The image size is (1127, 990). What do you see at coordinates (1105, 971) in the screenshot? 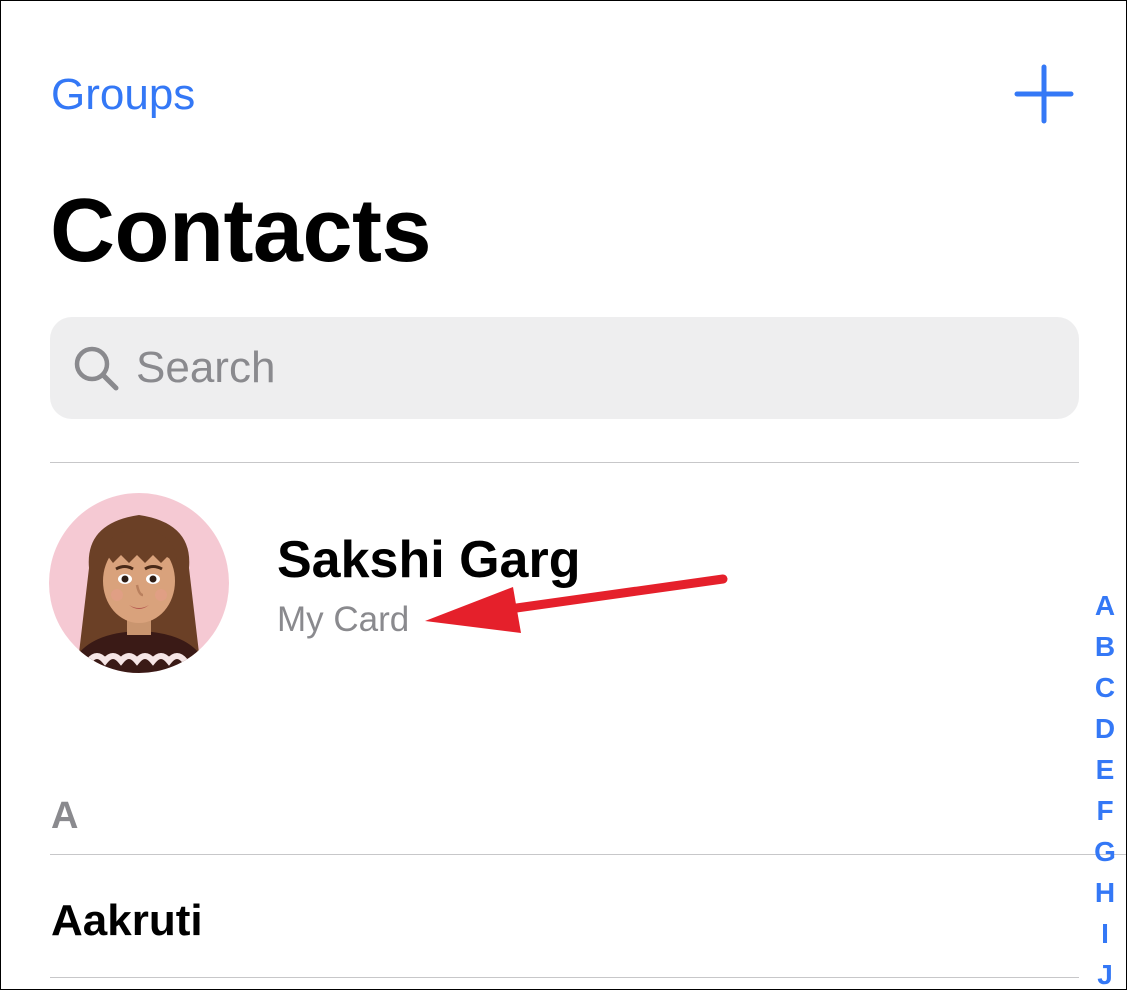
I see `index-letter-j: J` at bounding box center [1105, 971].